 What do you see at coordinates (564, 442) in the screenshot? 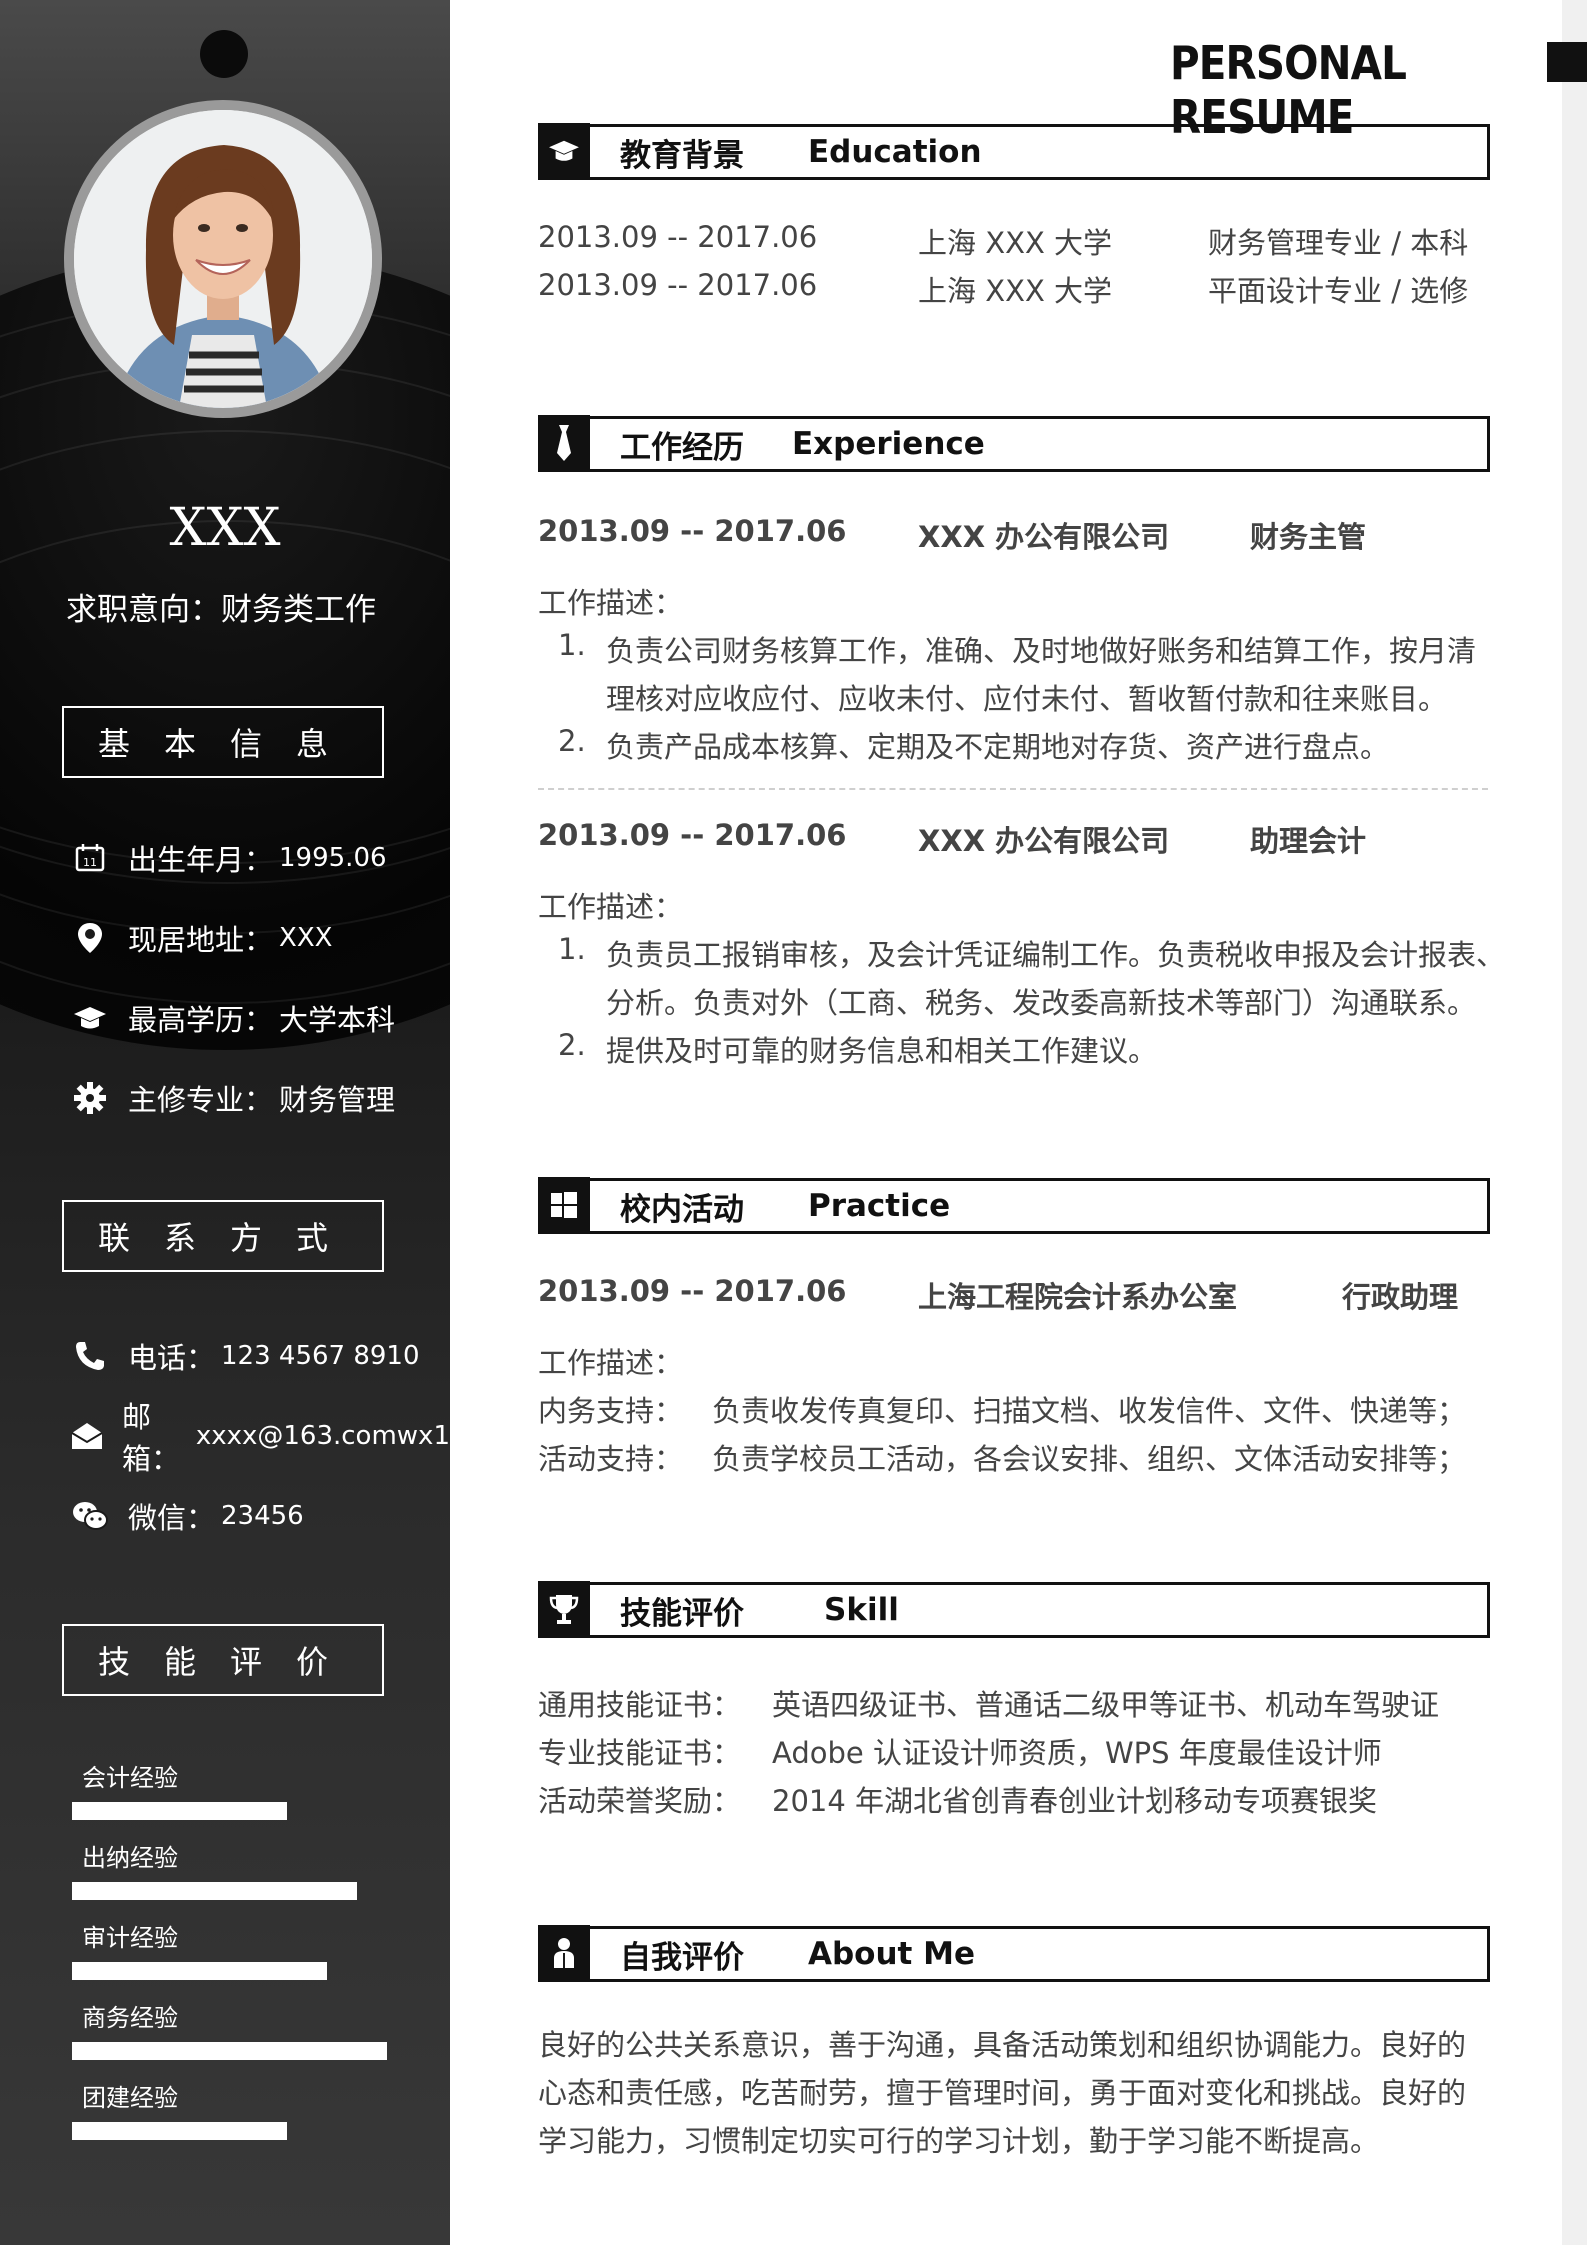
I see `tie-icon` at bounding box center [564, 442].